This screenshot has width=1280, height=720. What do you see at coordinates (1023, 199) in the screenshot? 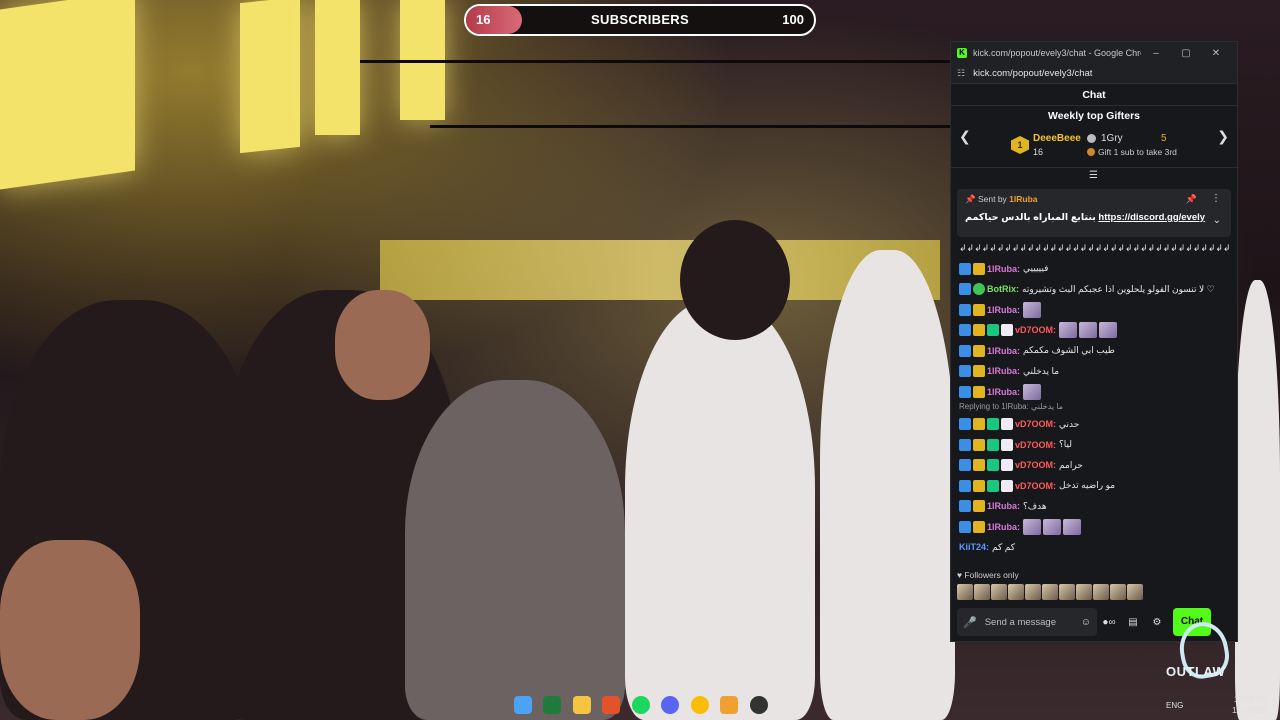
I see `pinned-sender: 1lRuba` at bounding box center [1023, 199].